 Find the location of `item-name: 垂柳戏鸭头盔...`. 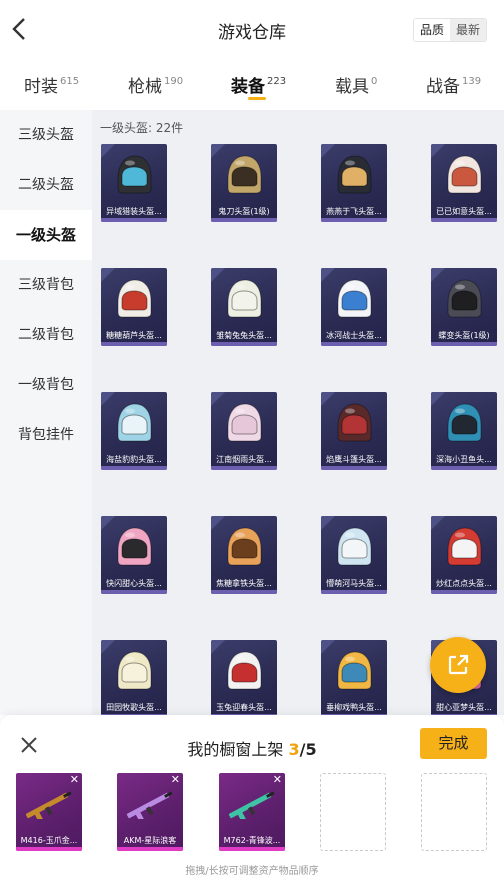

item-name: 垂柳戏鸭头盔... is located at coordinates (354, 707).